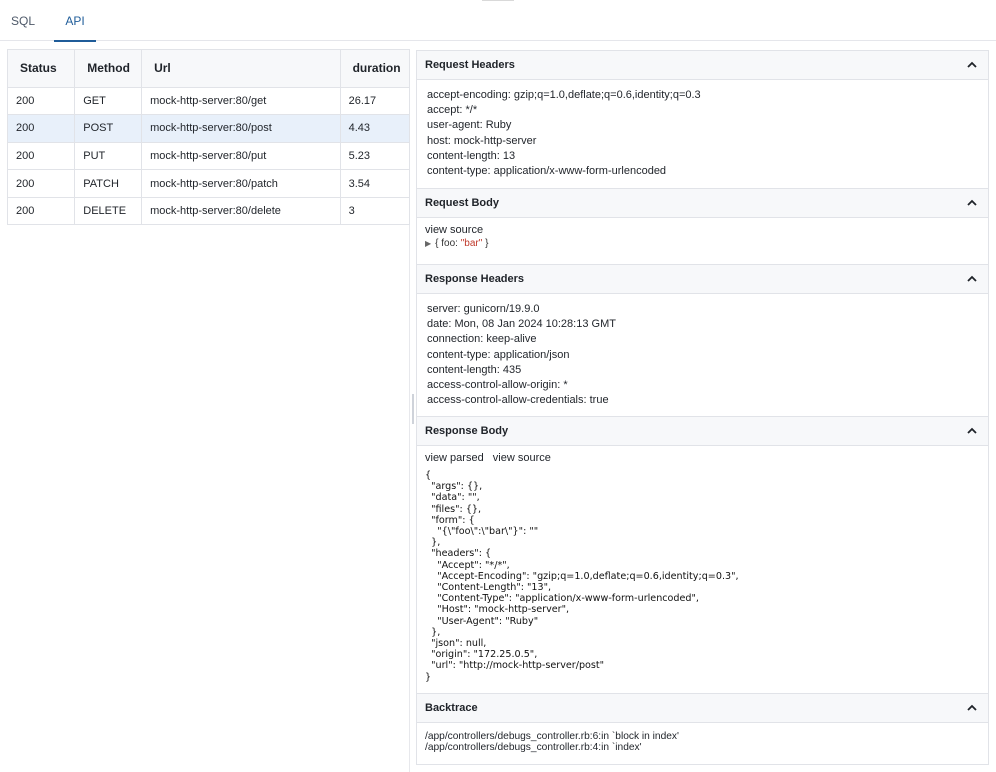  Describe the element at coordinates (108, 156) in the screenshot. I see `cell-method: PUT` at that location.